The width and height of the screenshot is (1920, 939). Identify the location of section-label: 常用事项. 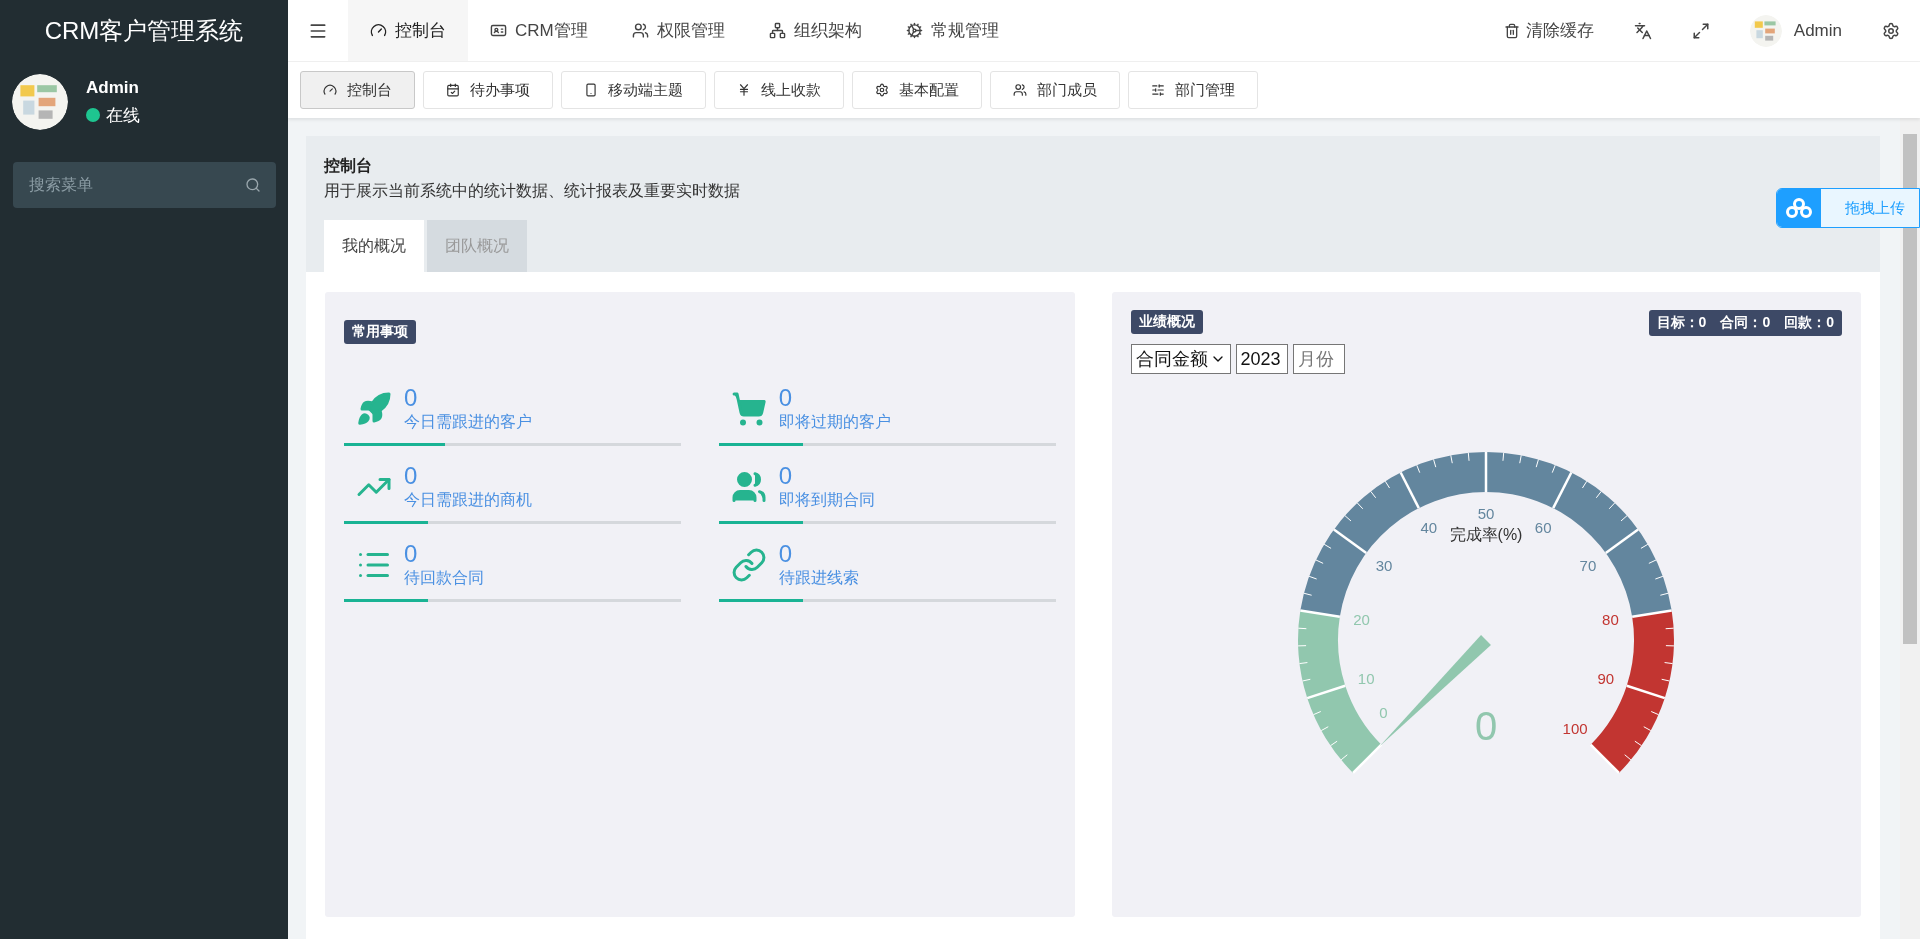
(380, 332).